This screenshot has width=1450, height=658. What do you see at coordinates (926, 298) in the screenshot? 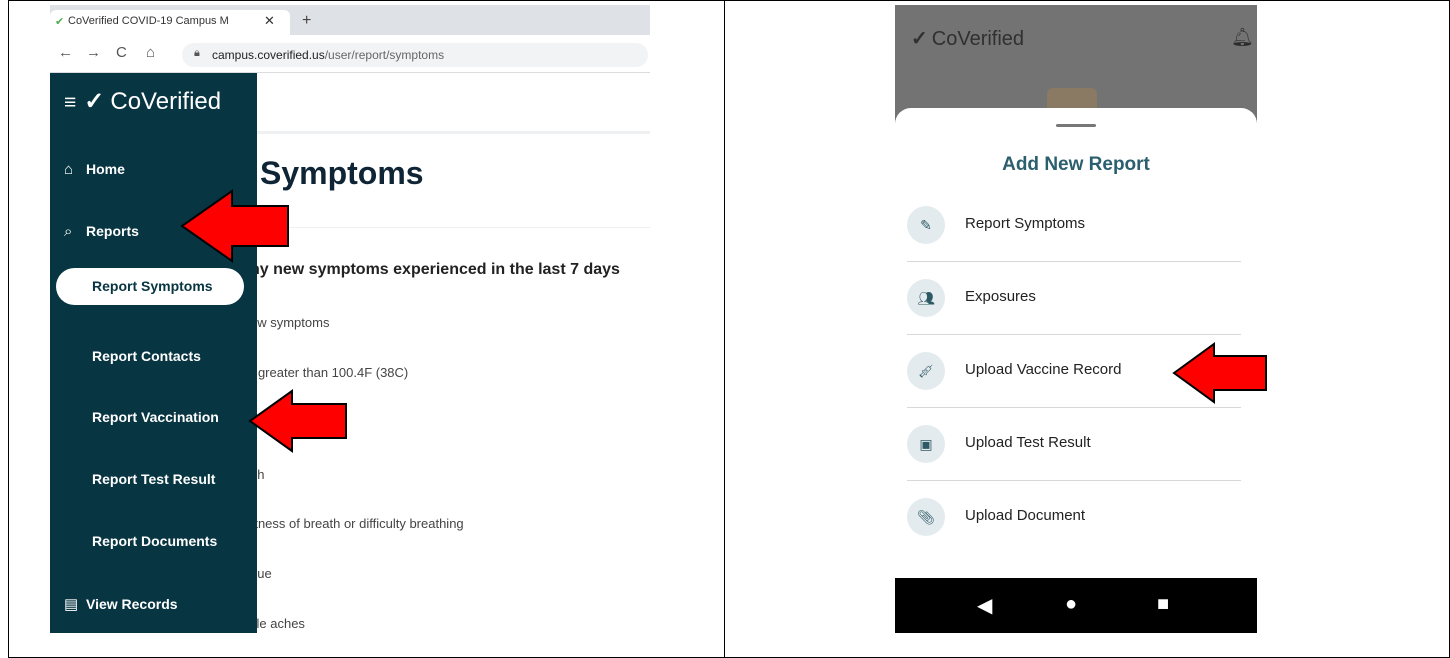
I see `group-icon: 👥︎` at bounding box center [926, 298].